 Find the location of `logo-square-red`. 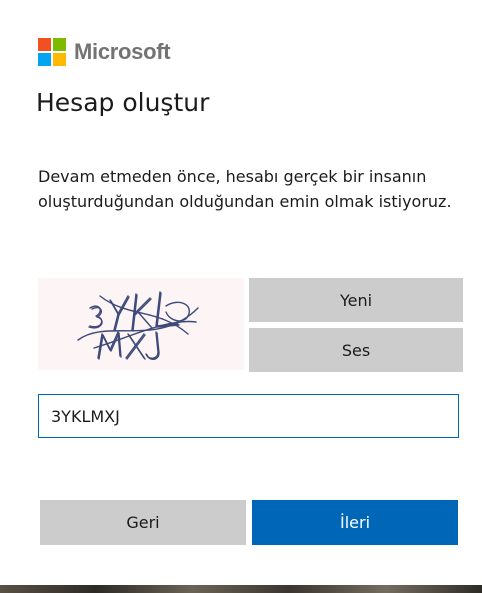

logo-square-red is located at coordinates (44, 44).